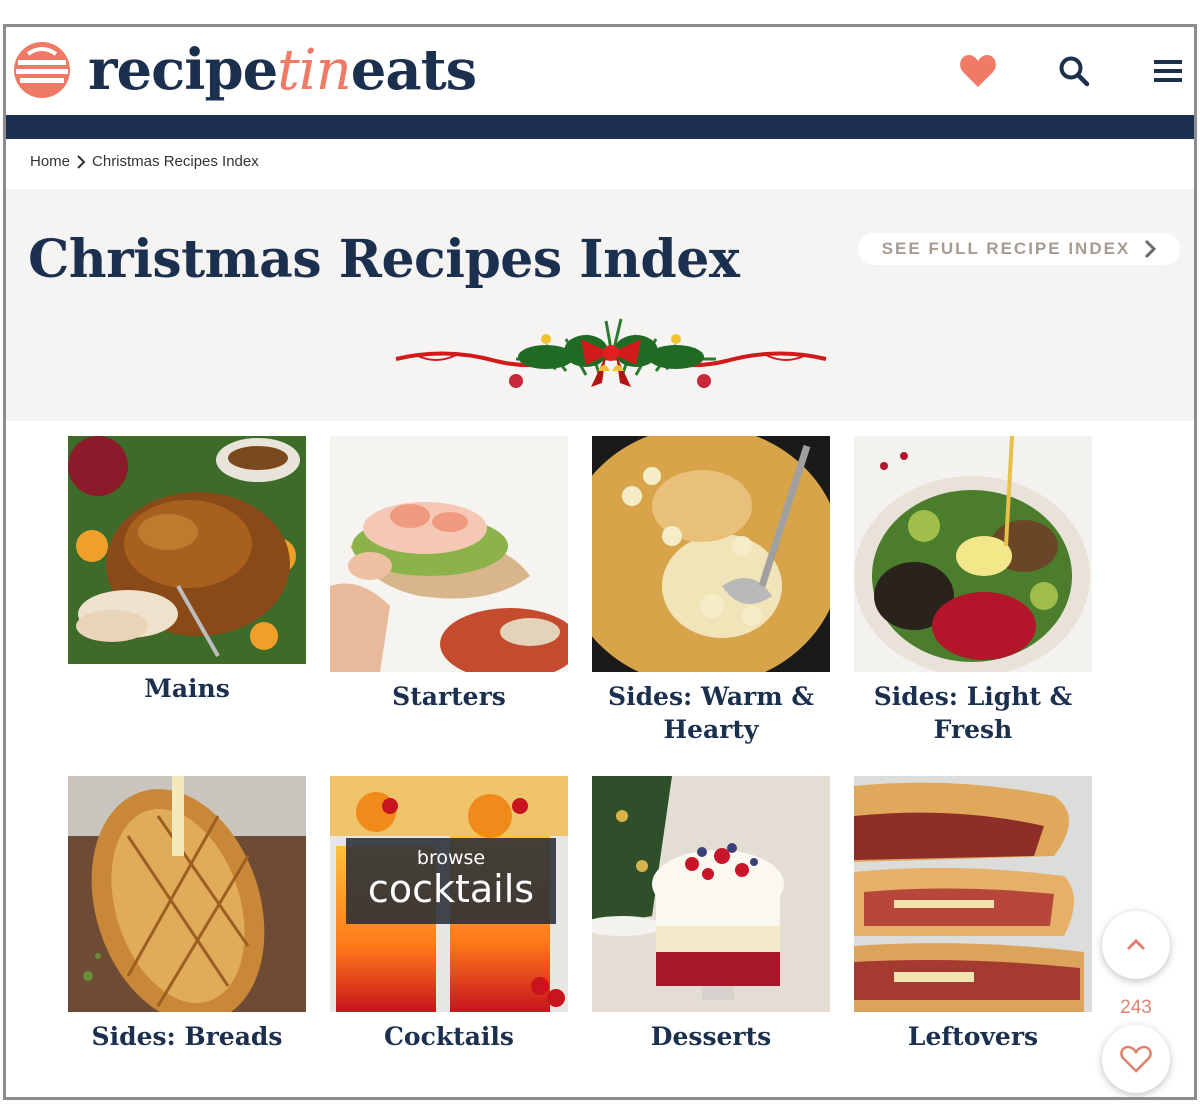 Image resolution: width=1200 pixels, height=1110 pixels. I want to click on category-card-cocktails: browse cocktails Cocktails, so click(449, 914).